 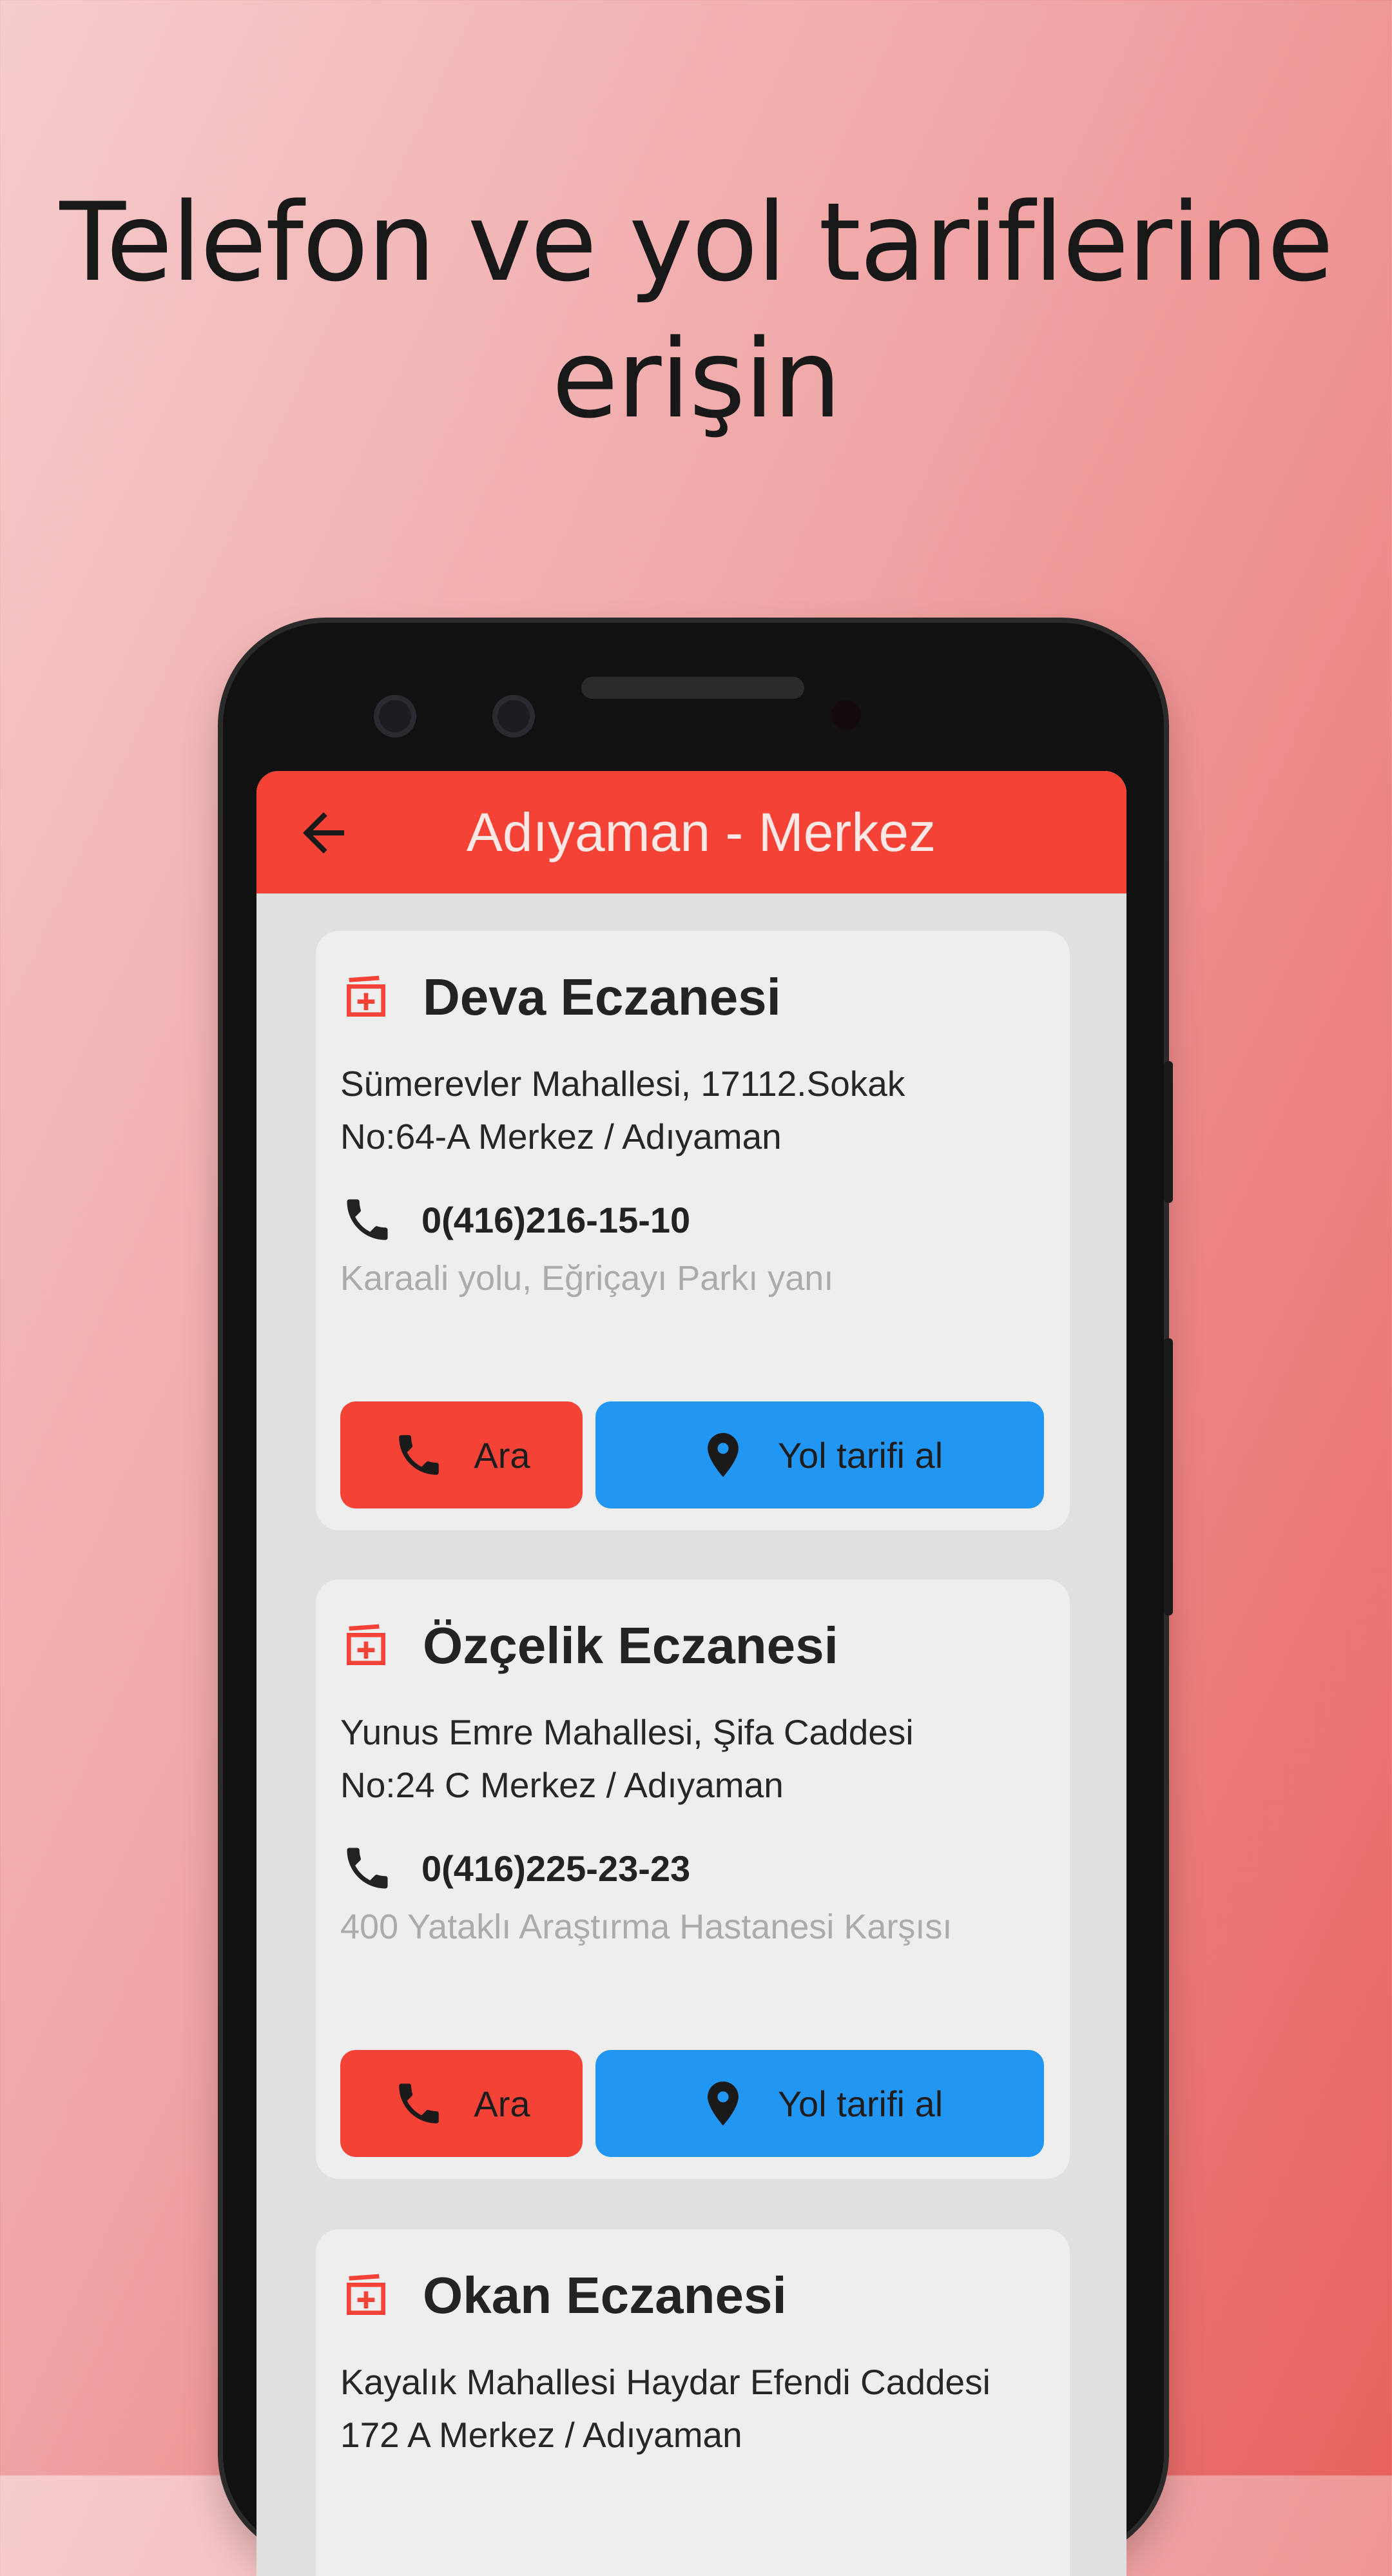 I want to click on app-bar-title: Adıyaman - Merkez, so click(x=701, y=833).